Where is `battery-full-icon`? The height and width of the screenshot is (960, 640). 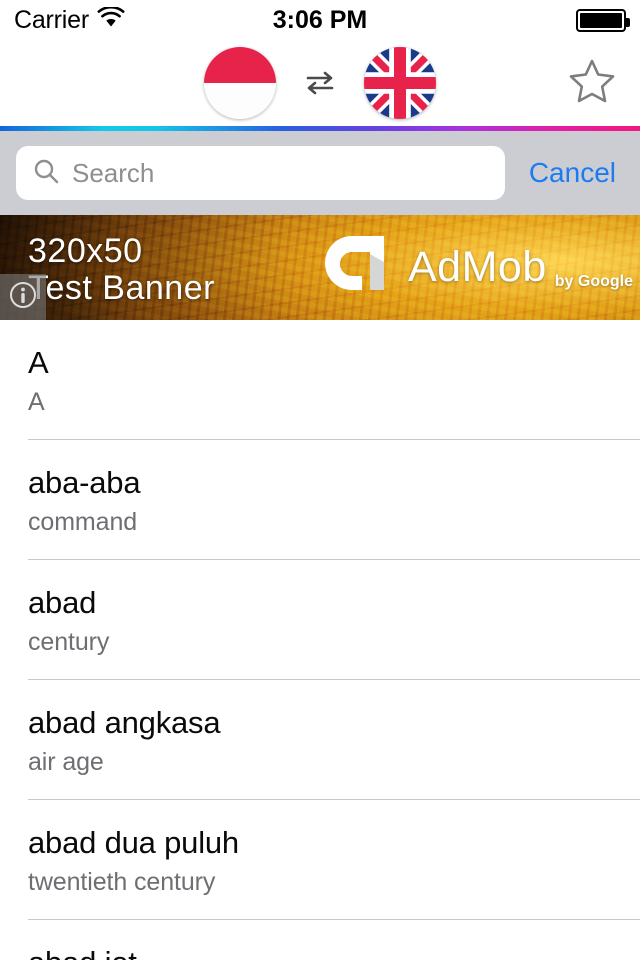 battery-full-icon is located at coordinates (603, 20).